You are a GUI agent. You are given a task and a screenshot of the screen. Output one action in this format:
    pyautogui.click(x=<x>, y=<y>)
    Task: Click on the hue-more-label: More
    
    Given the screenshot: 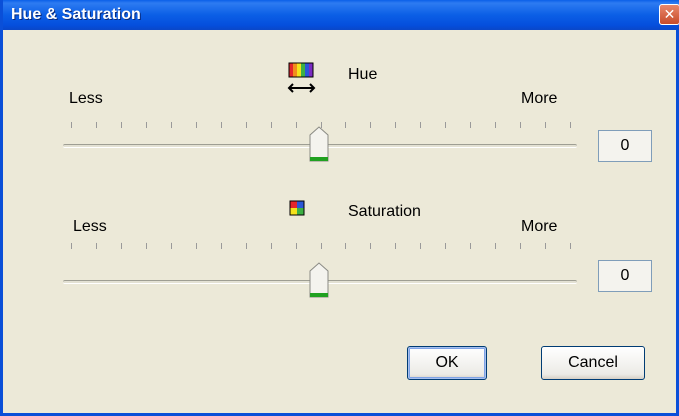 What is the action you would take?
    pyautogui.click(x=539, y=98)
    